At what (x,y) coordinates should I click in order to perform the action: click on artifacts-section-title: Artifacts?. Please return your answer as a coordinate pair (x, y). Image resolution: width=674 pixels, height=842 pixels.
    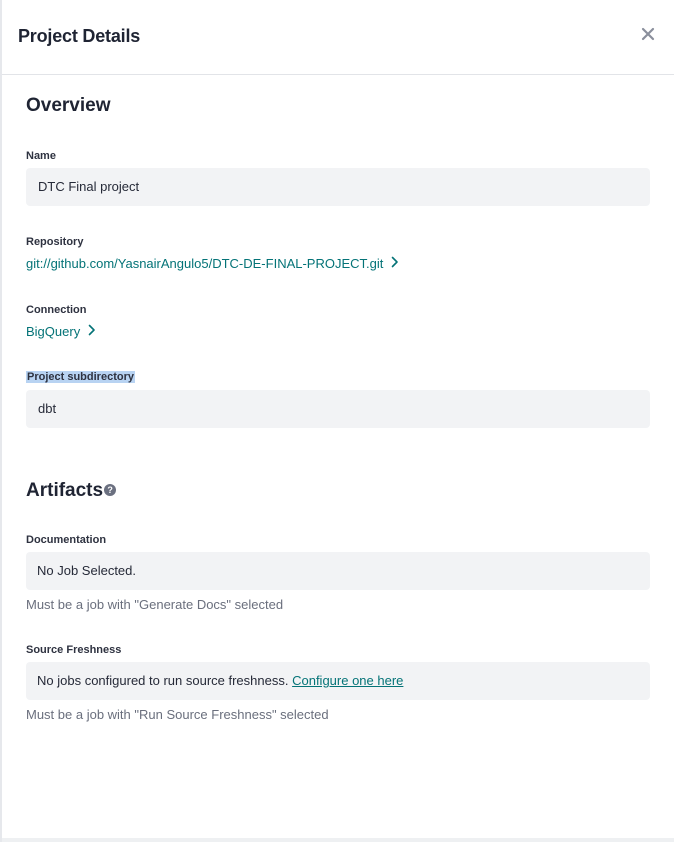
    Looking at the image, I should click on (71, 491).